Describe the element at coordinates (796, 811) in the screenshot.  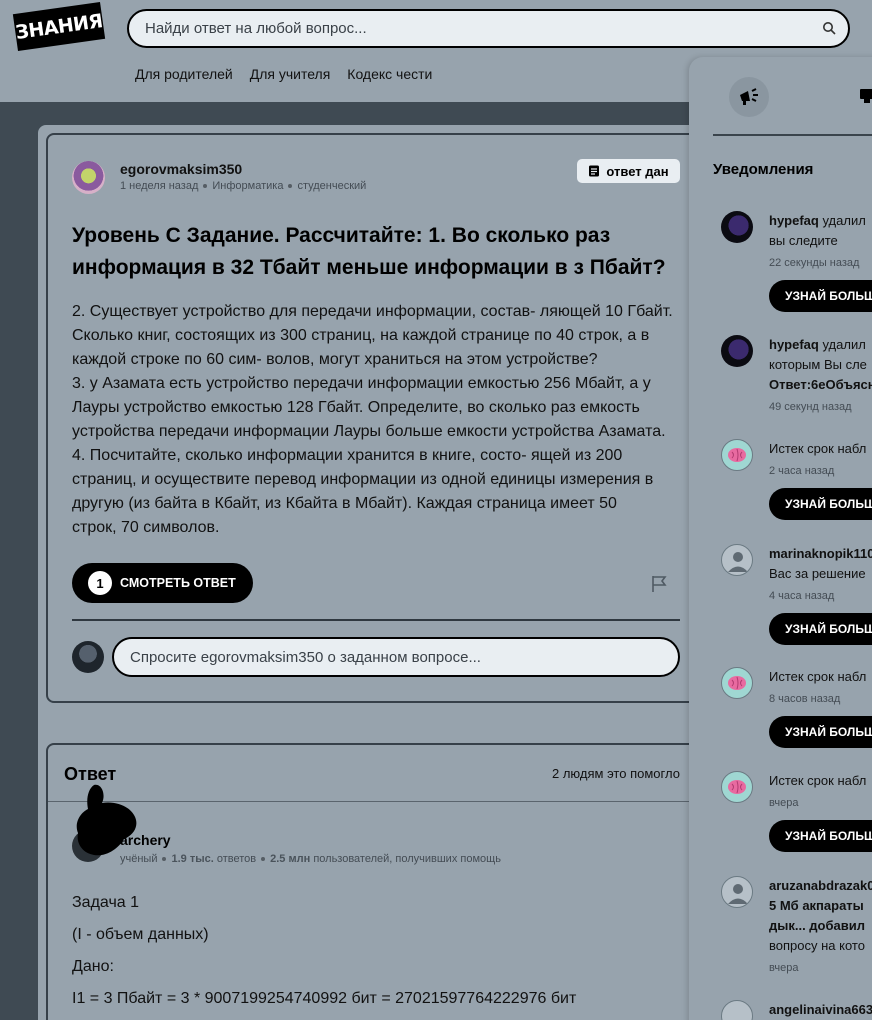
I see `notification-item: Истек срок набл вчера УЗНАЙ БОЛЬШЕ` at that location.